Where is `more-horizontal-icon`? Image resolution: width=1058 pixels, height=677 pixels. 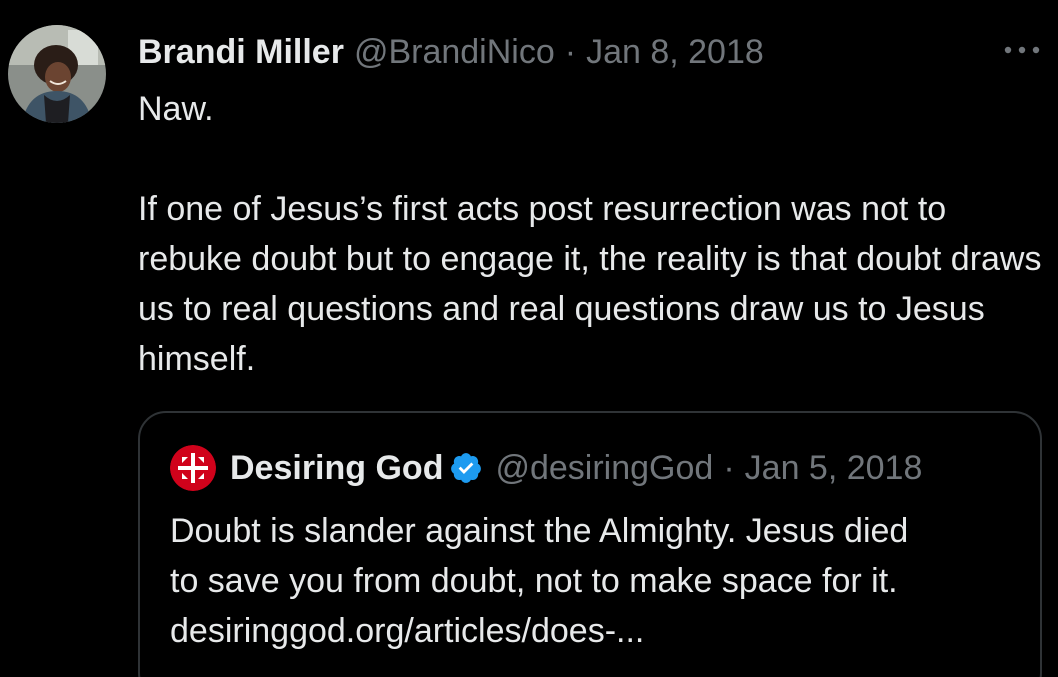
more-horizontal-icon is located at coordinates (1022, 50).